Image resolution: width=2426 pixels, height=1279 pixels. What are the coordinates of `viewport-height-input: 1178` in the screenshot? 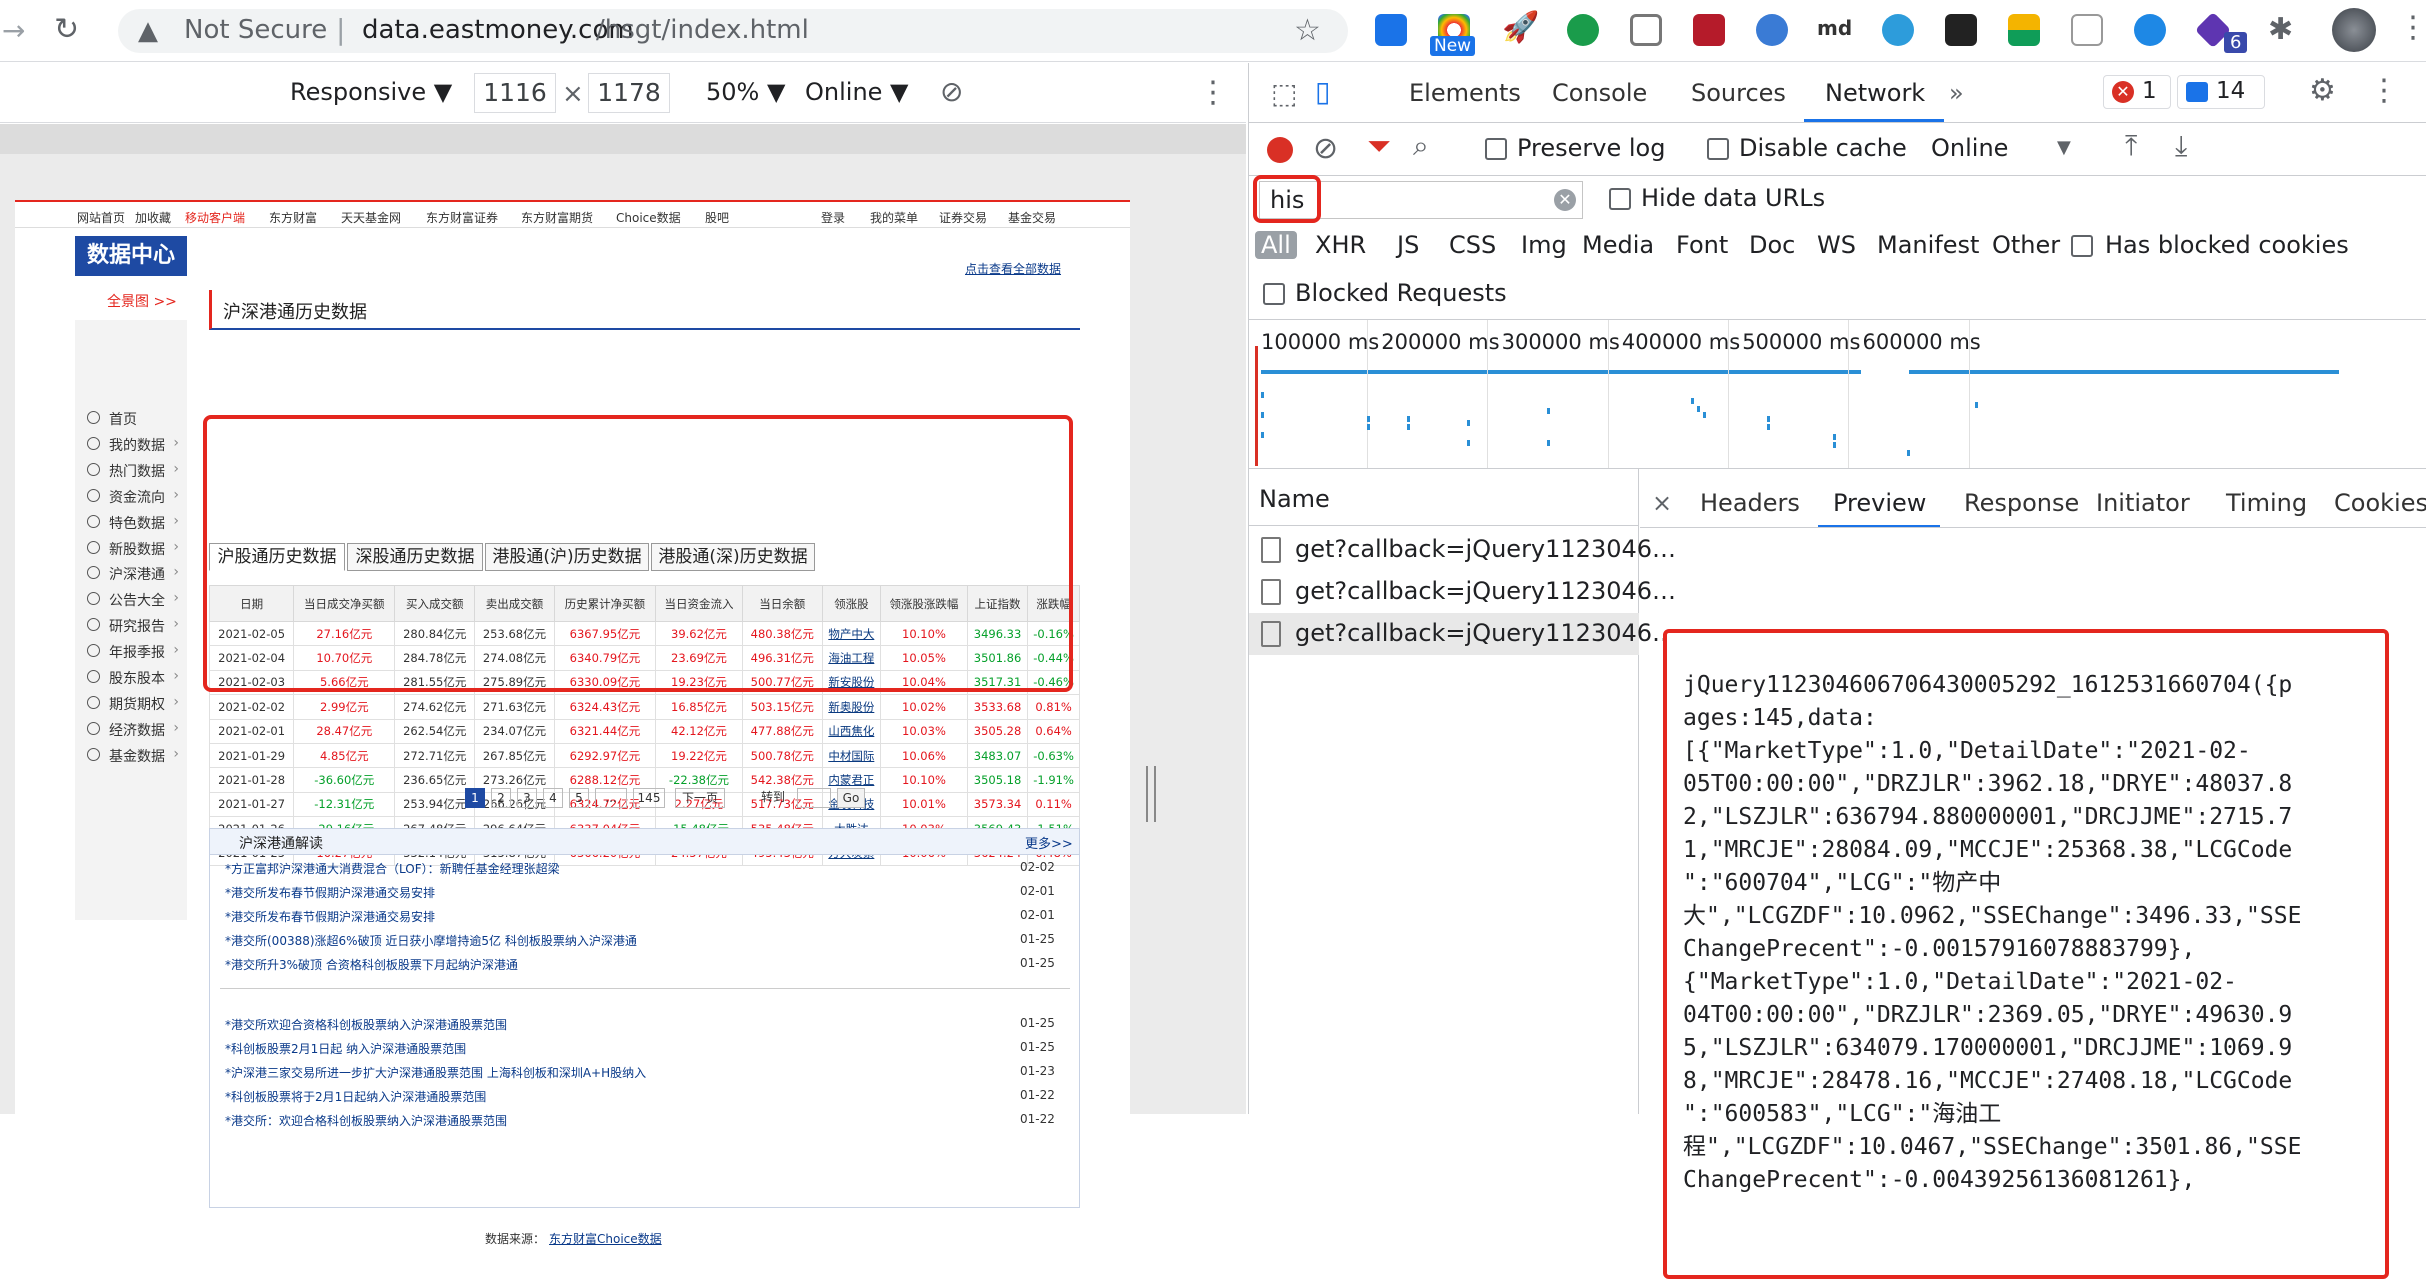 It's located at (629, 93).